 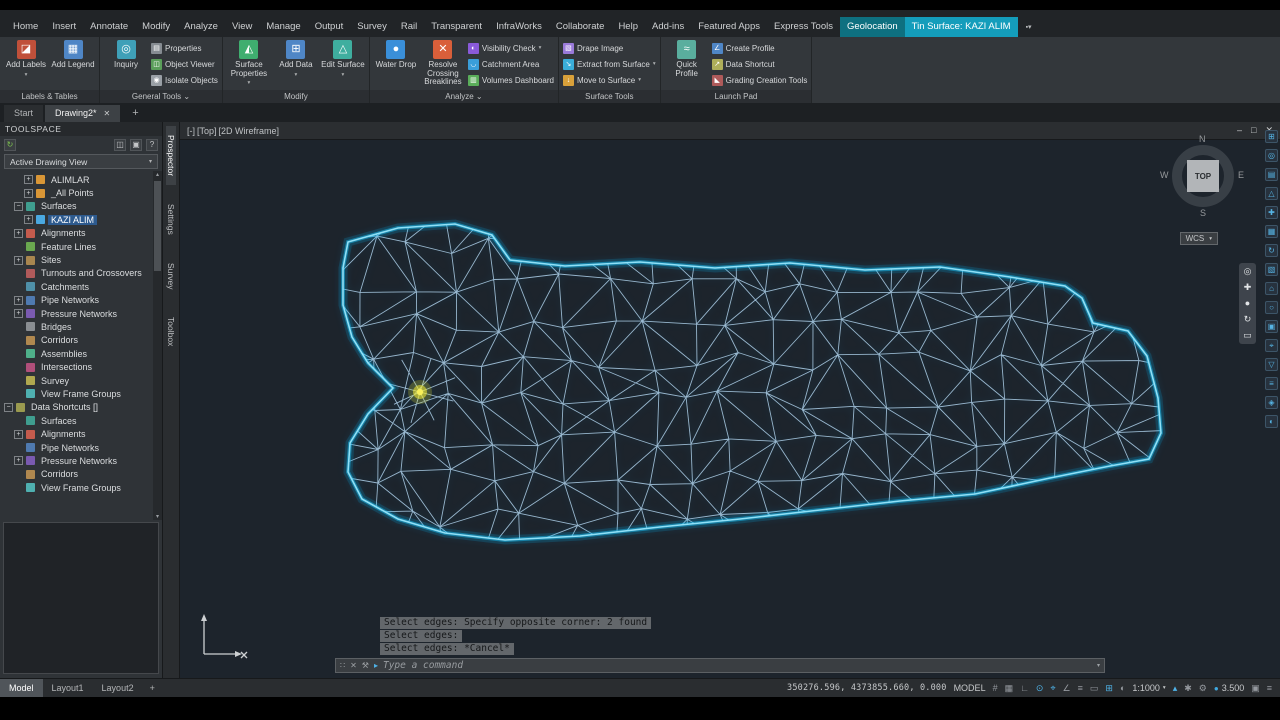 I want to click on showmotion-icon: ▭, so click(x=1247, y=335).